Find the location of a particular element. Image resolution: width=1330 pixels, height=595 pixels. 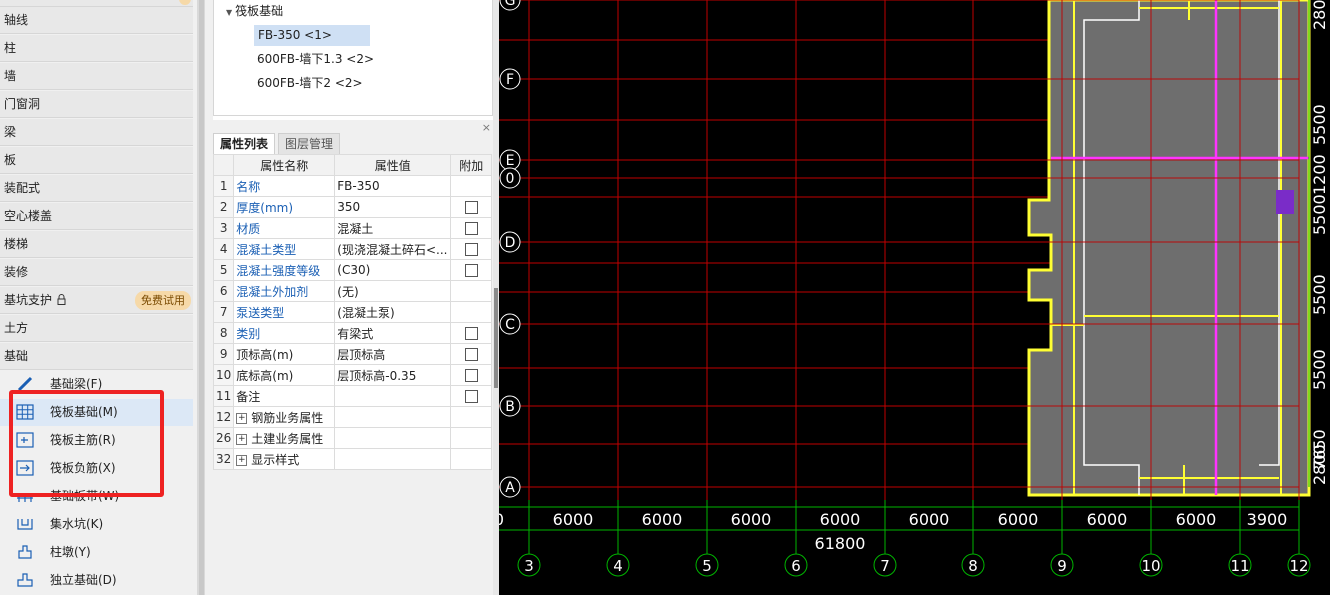

category-foundation: 基础 is located at coordinates (96, 356).